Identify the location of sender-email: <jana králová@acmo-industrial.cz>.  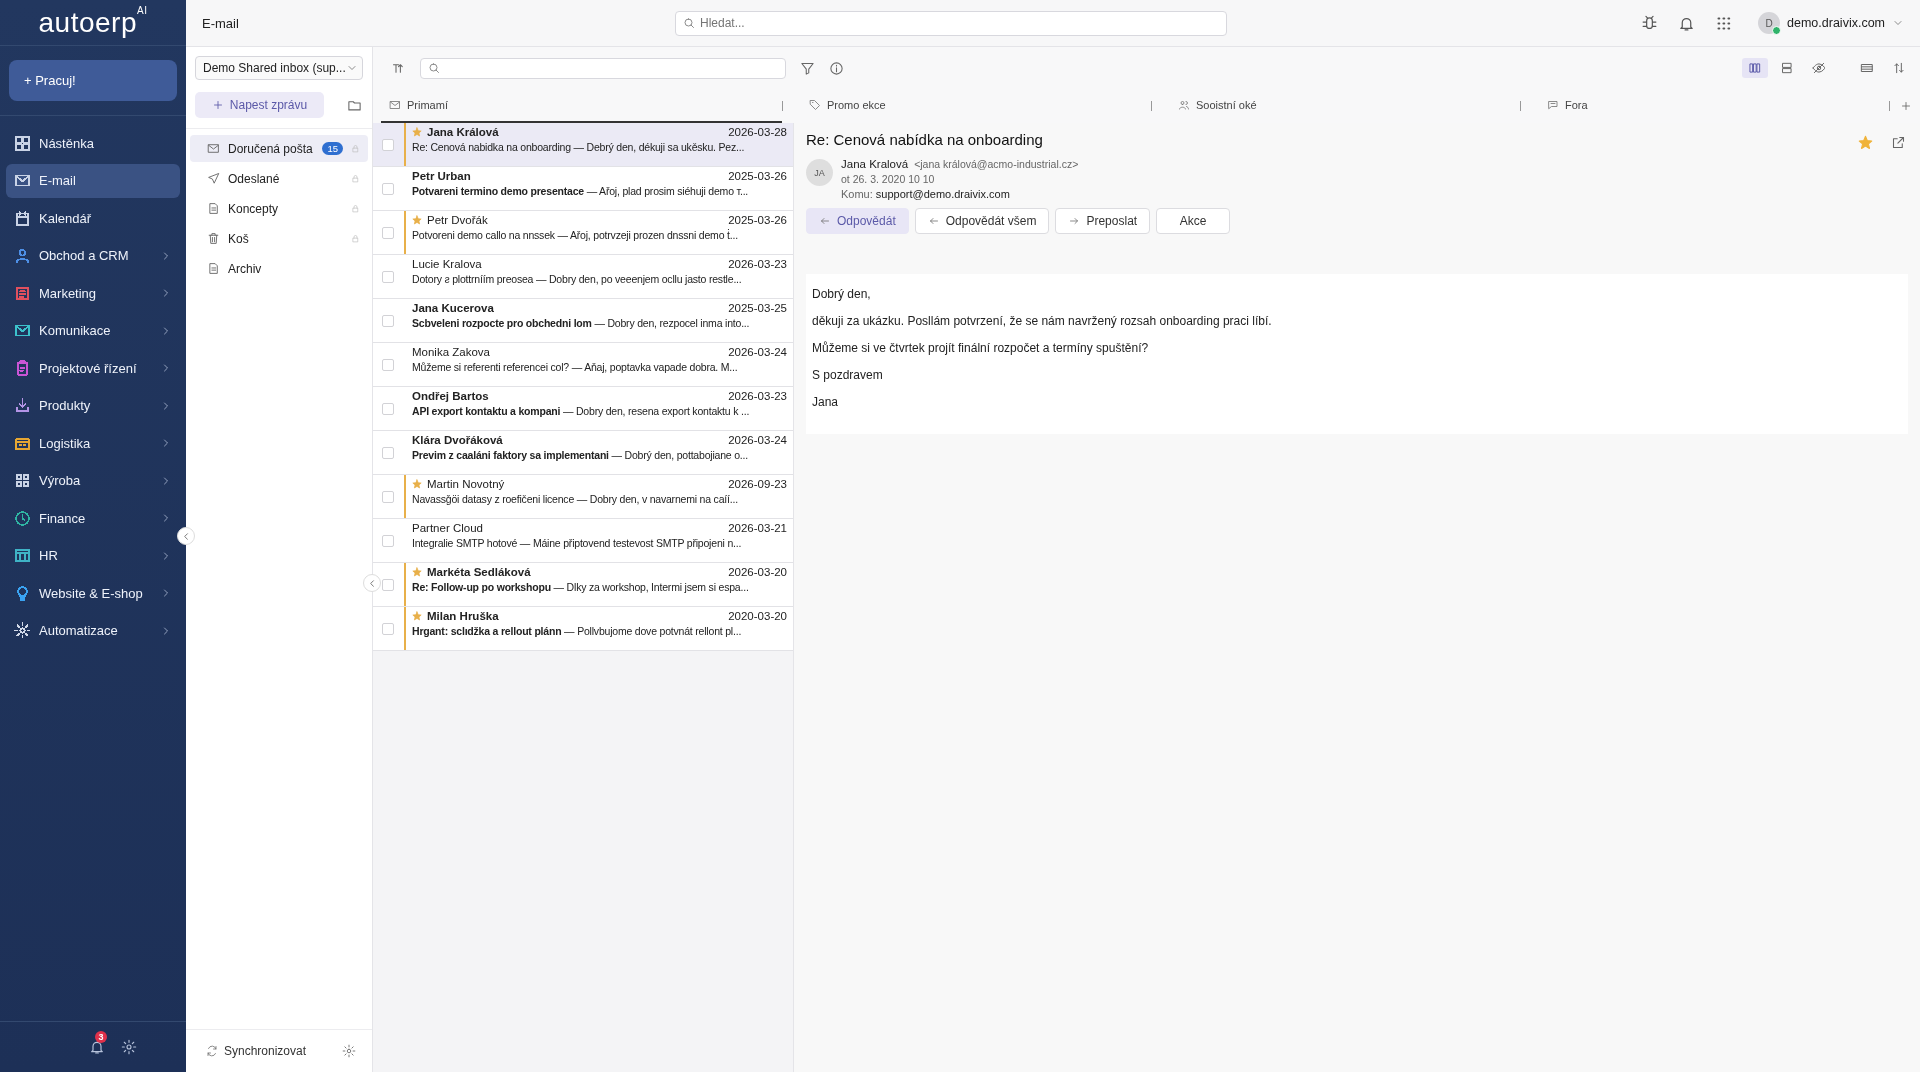
(996, 164).